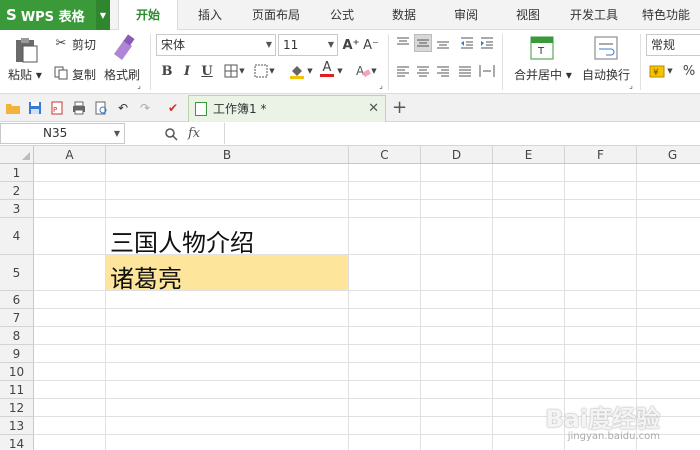 The height and width of the screenshot is (450, 700). What do you see at coordinates (373, 109) in the screenshot?
I see `close-icon: ✕` at bounding box center [373, 109].